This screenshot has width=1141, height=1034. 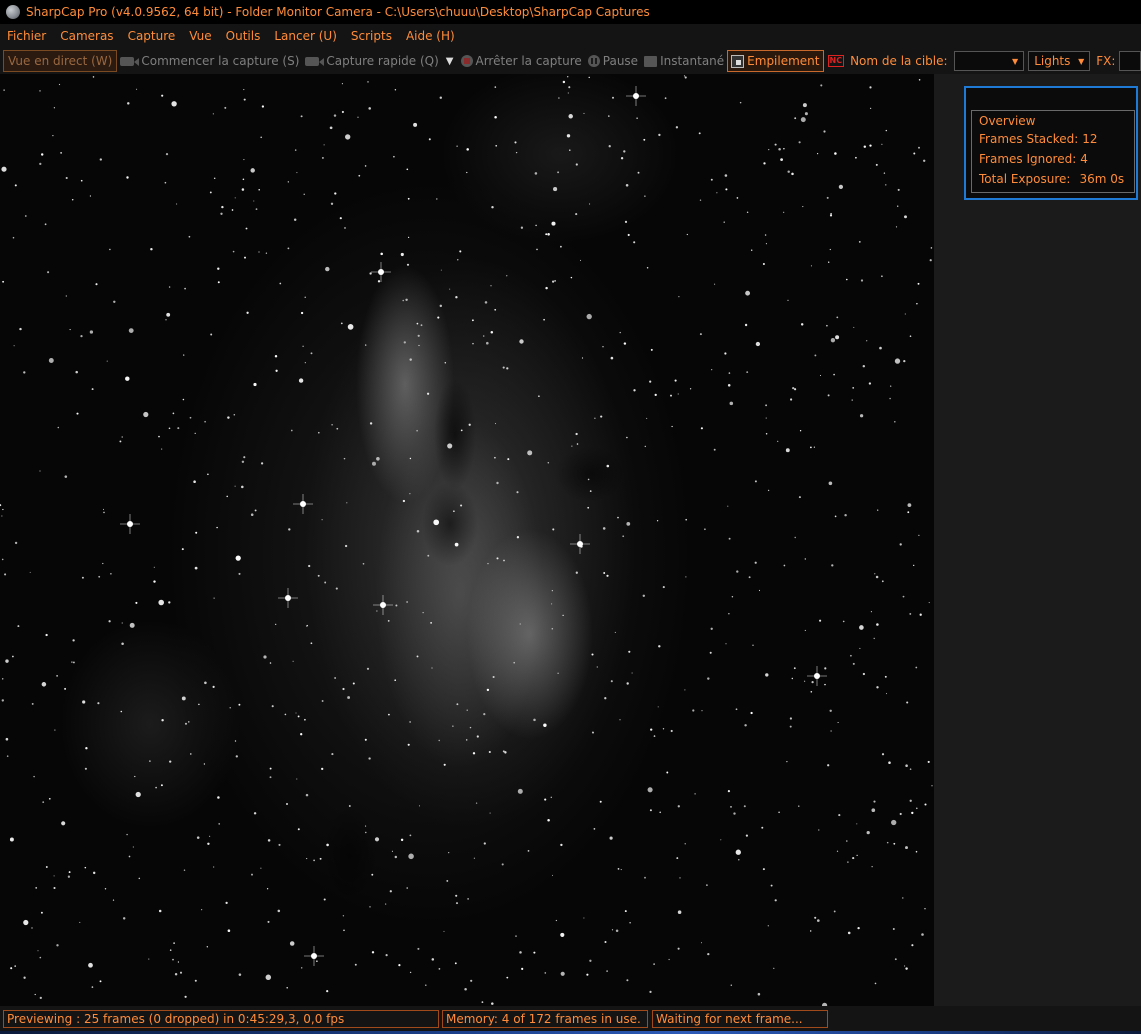 I want to click on quick-capture-button: Capture rapide (Q), so click(x=371, y=61).